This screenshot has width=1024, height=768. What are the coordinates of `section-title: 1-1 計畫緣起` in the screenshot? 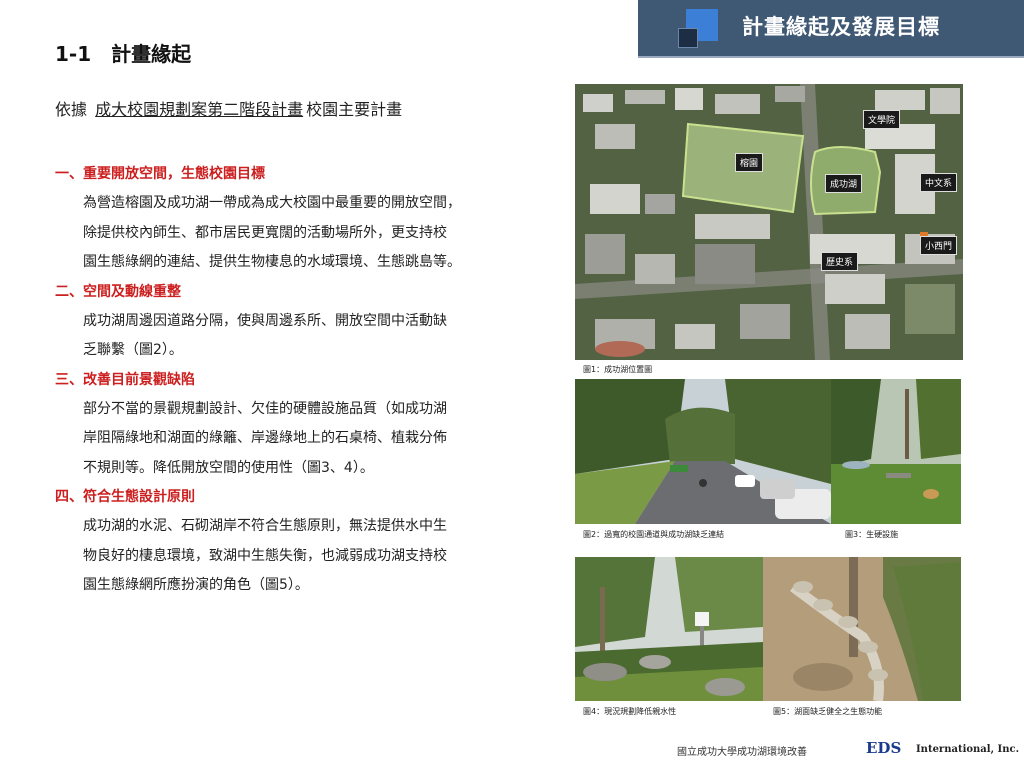 It's located at (123, 54).